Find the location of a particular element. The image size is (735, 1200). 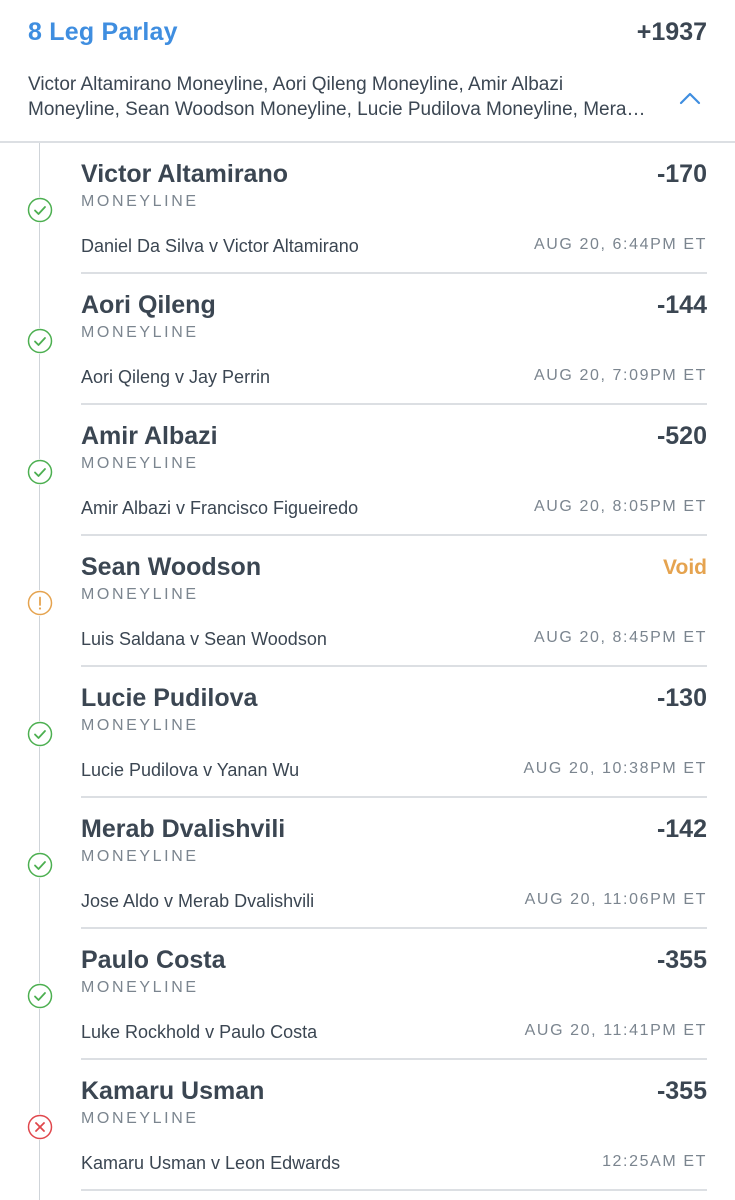

leg-event-time: AUG 20, 10:38PM ET is located at coordinates (615, 768).